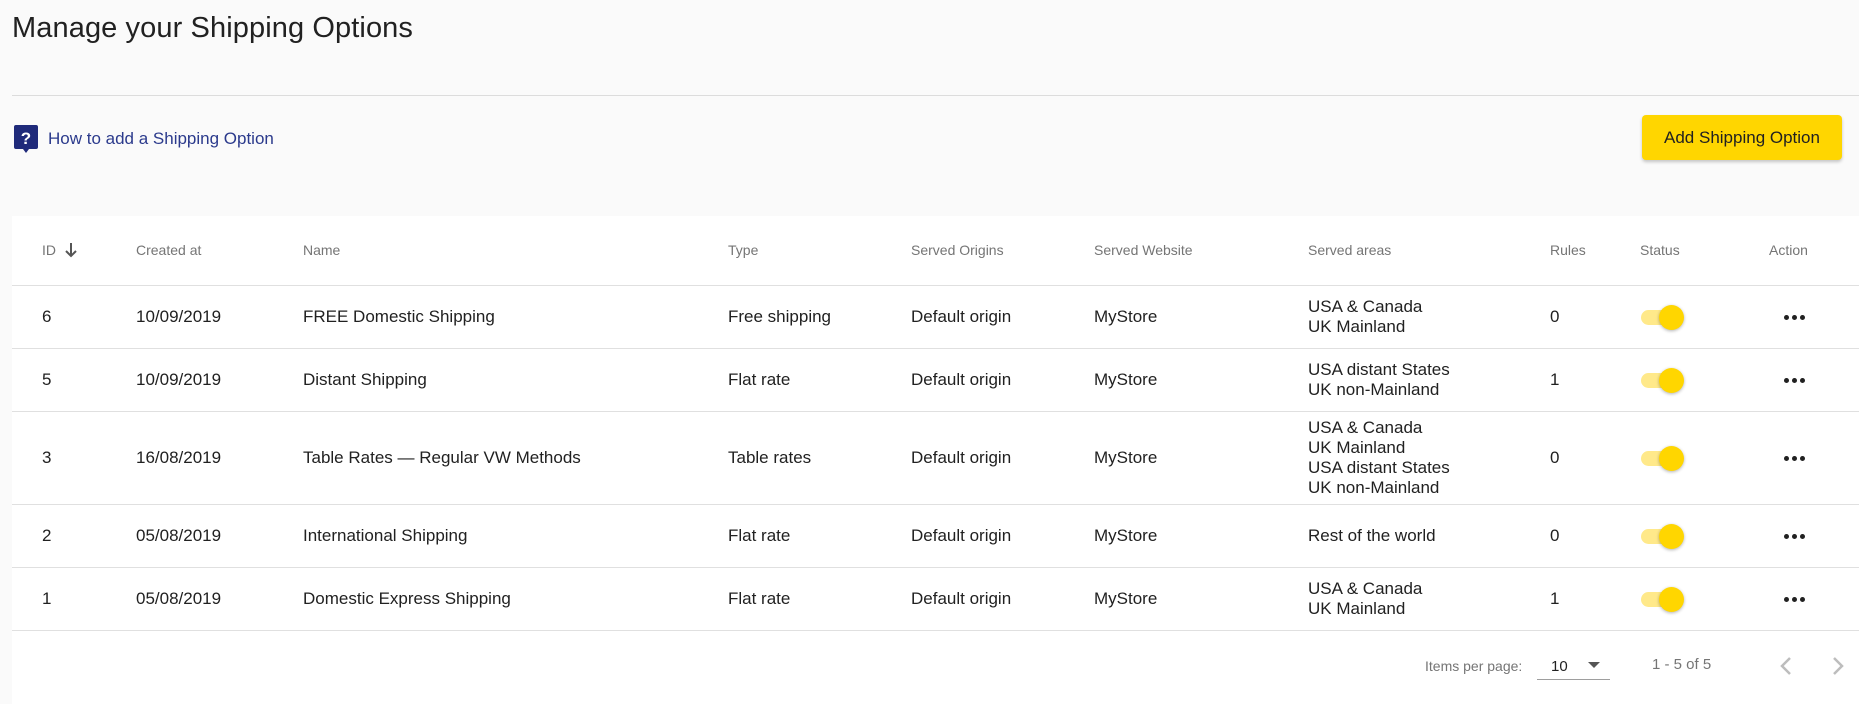 Image resolution: width=1859 pixels, height=704 pixels. Describe the element at coordinates (179, 457) in the screenshot. I see `cell-created-at: 16/08/2019` at that location.